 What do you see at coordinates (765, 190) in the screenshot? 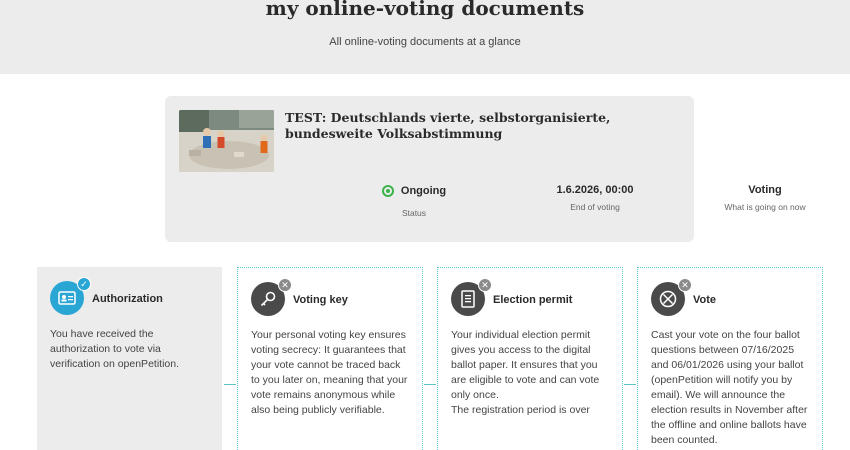
I see `current-phase-value: Voting` at bounding box center [765, 190].